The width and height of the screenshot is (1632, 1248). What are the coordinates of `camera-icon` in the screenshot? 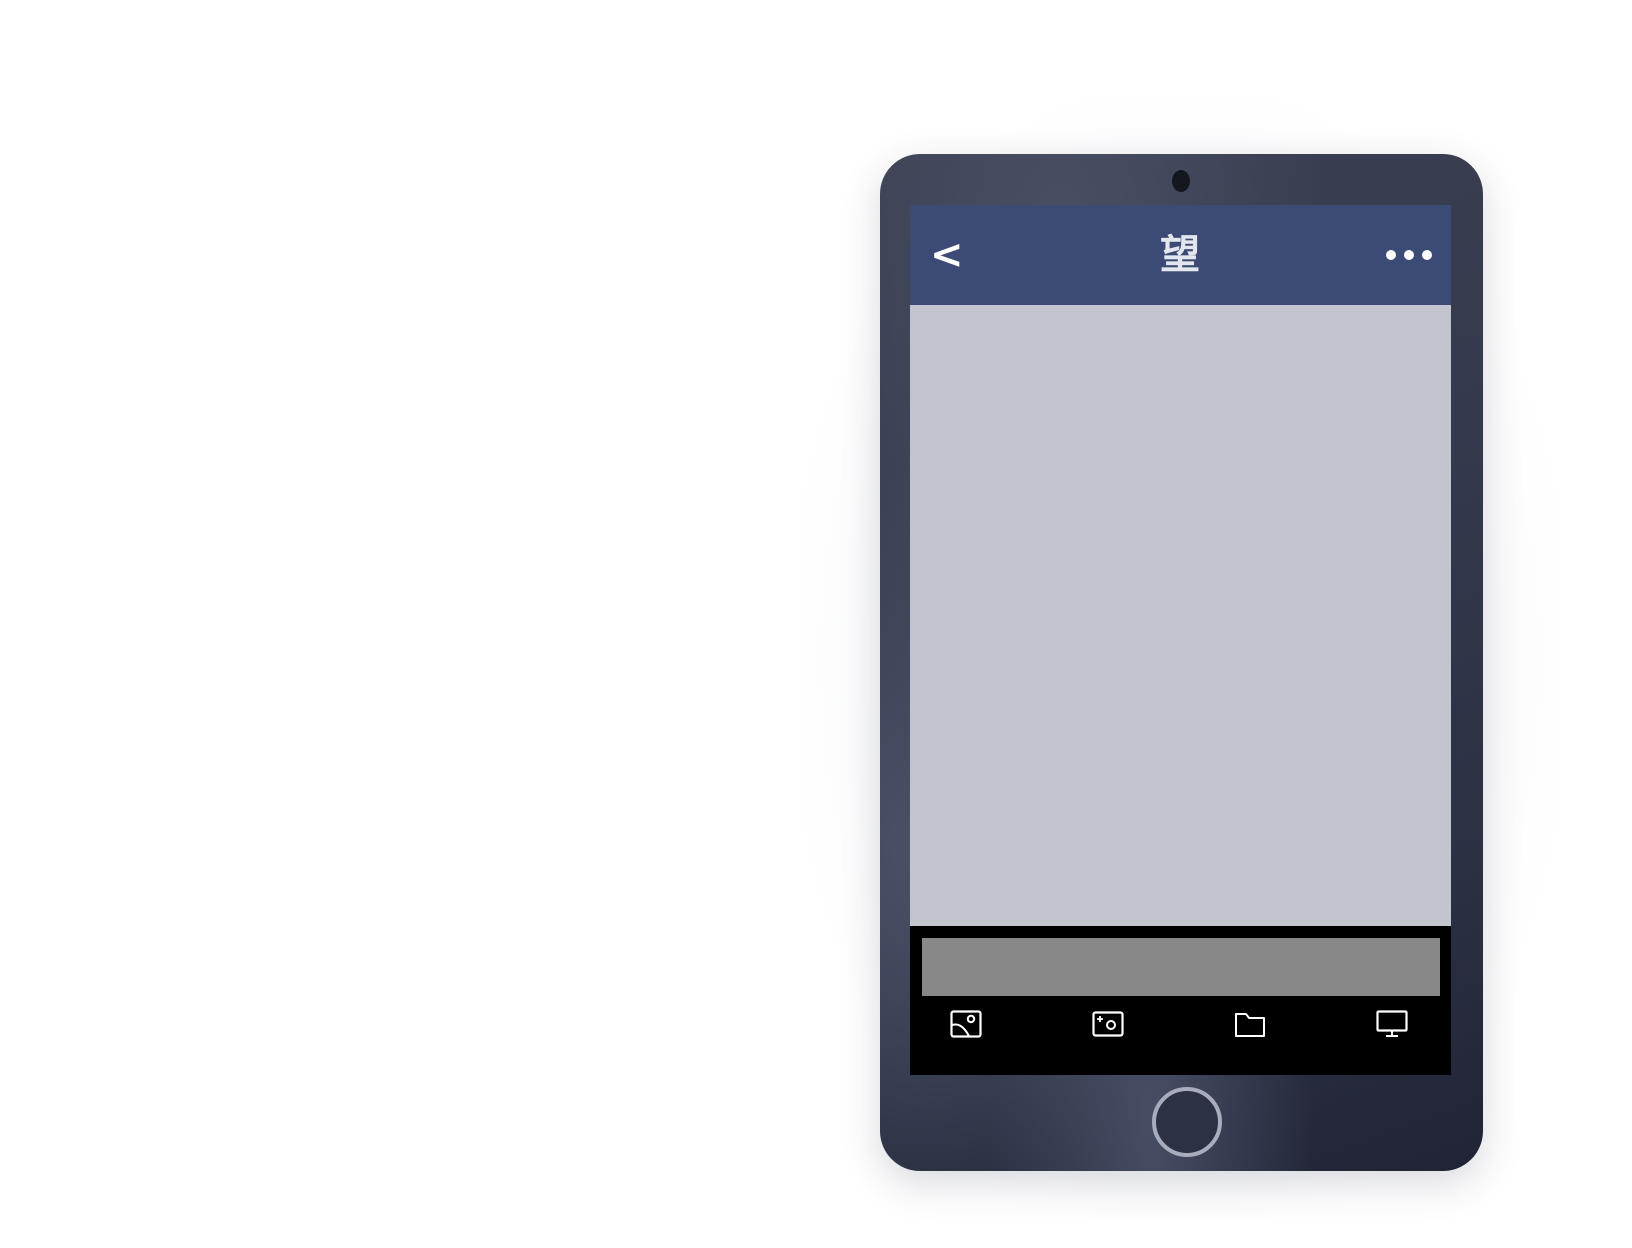 It's located at (1108, 1024).